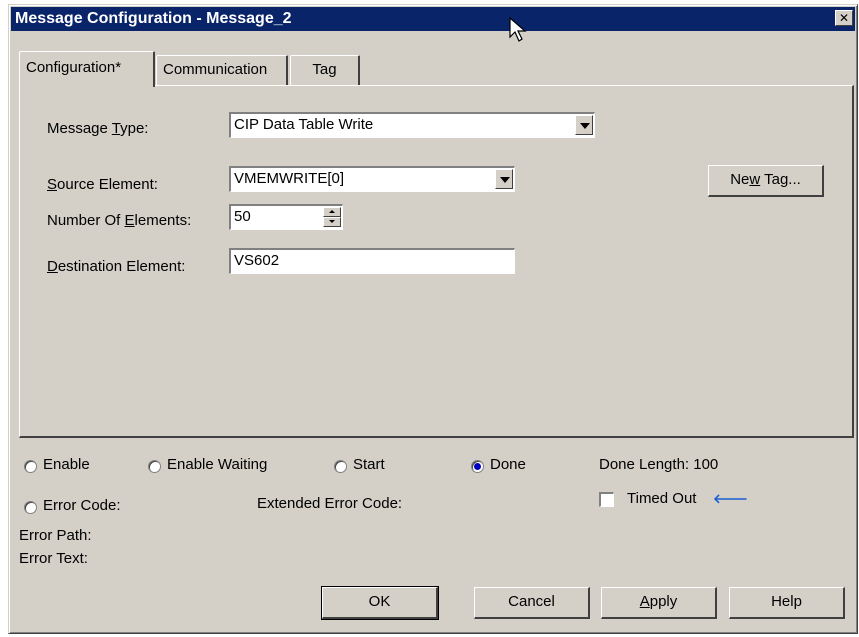 The width and height of the screenshot is (859, 637). Describe the element at coordinates (217, 464) in the screenshot. I see `enable-waiting-label: Enable Waiting` at that location.